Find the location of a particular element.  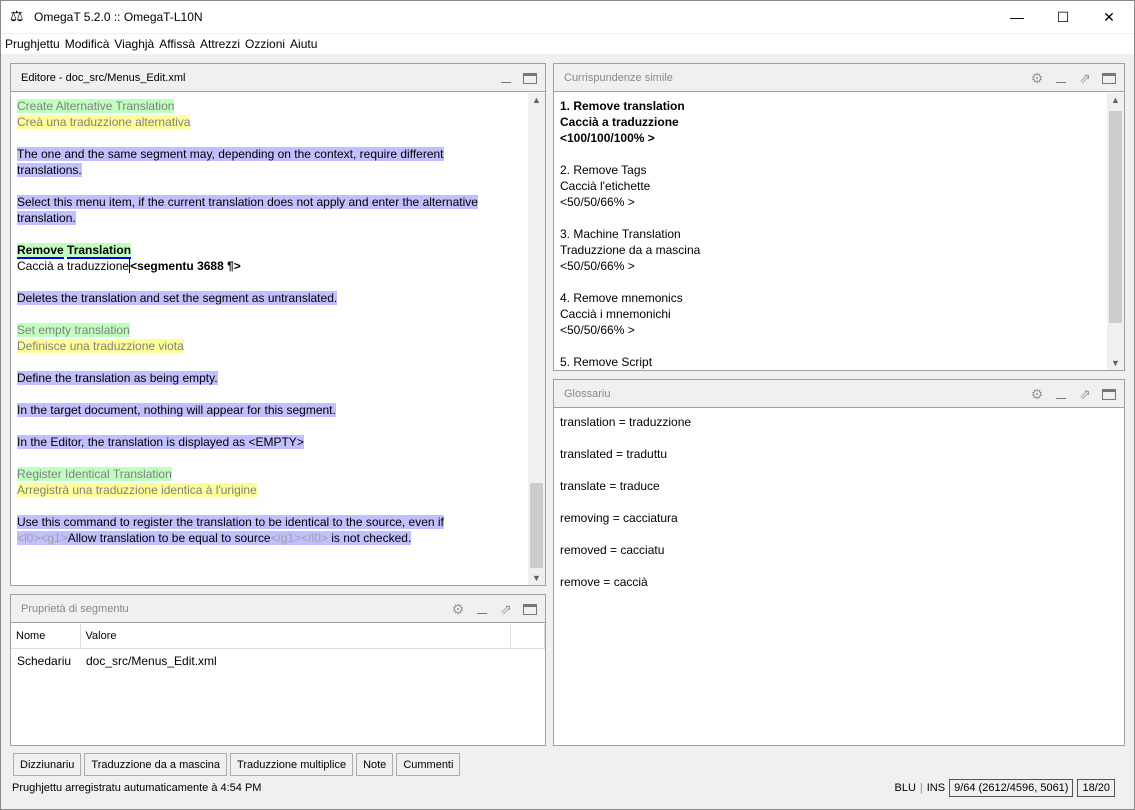

editor-scrollbar: ▲ ▼ is located at coordinates (536, 339).